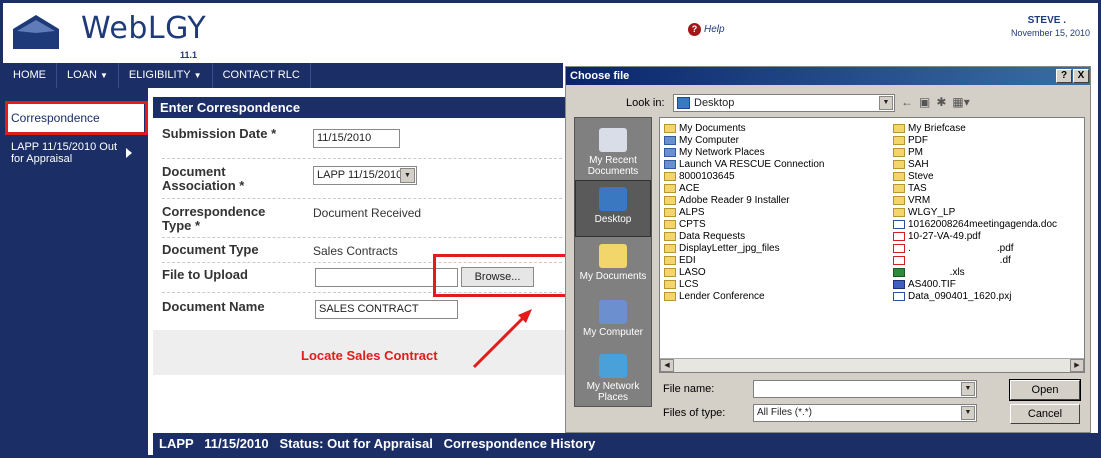 The image size is (1101, 458). What do you see at coordinates (941, 102) in the screenshot?
I see `new-folder-icon: ✱` at bounding box center [941, 102].